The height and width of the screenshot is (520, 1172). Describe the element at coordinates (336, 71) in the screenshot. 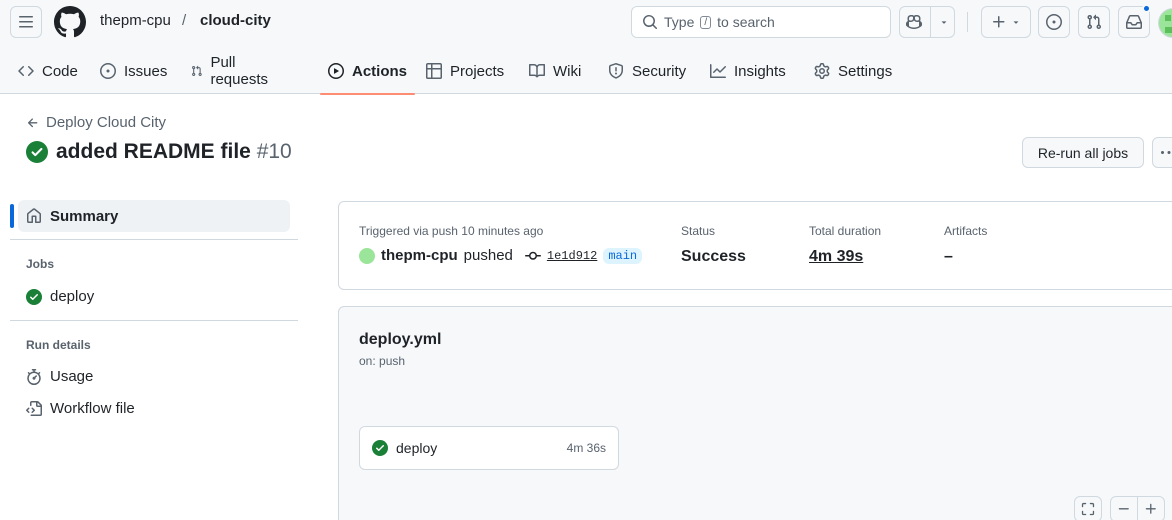

I see `play-icon` at that location.